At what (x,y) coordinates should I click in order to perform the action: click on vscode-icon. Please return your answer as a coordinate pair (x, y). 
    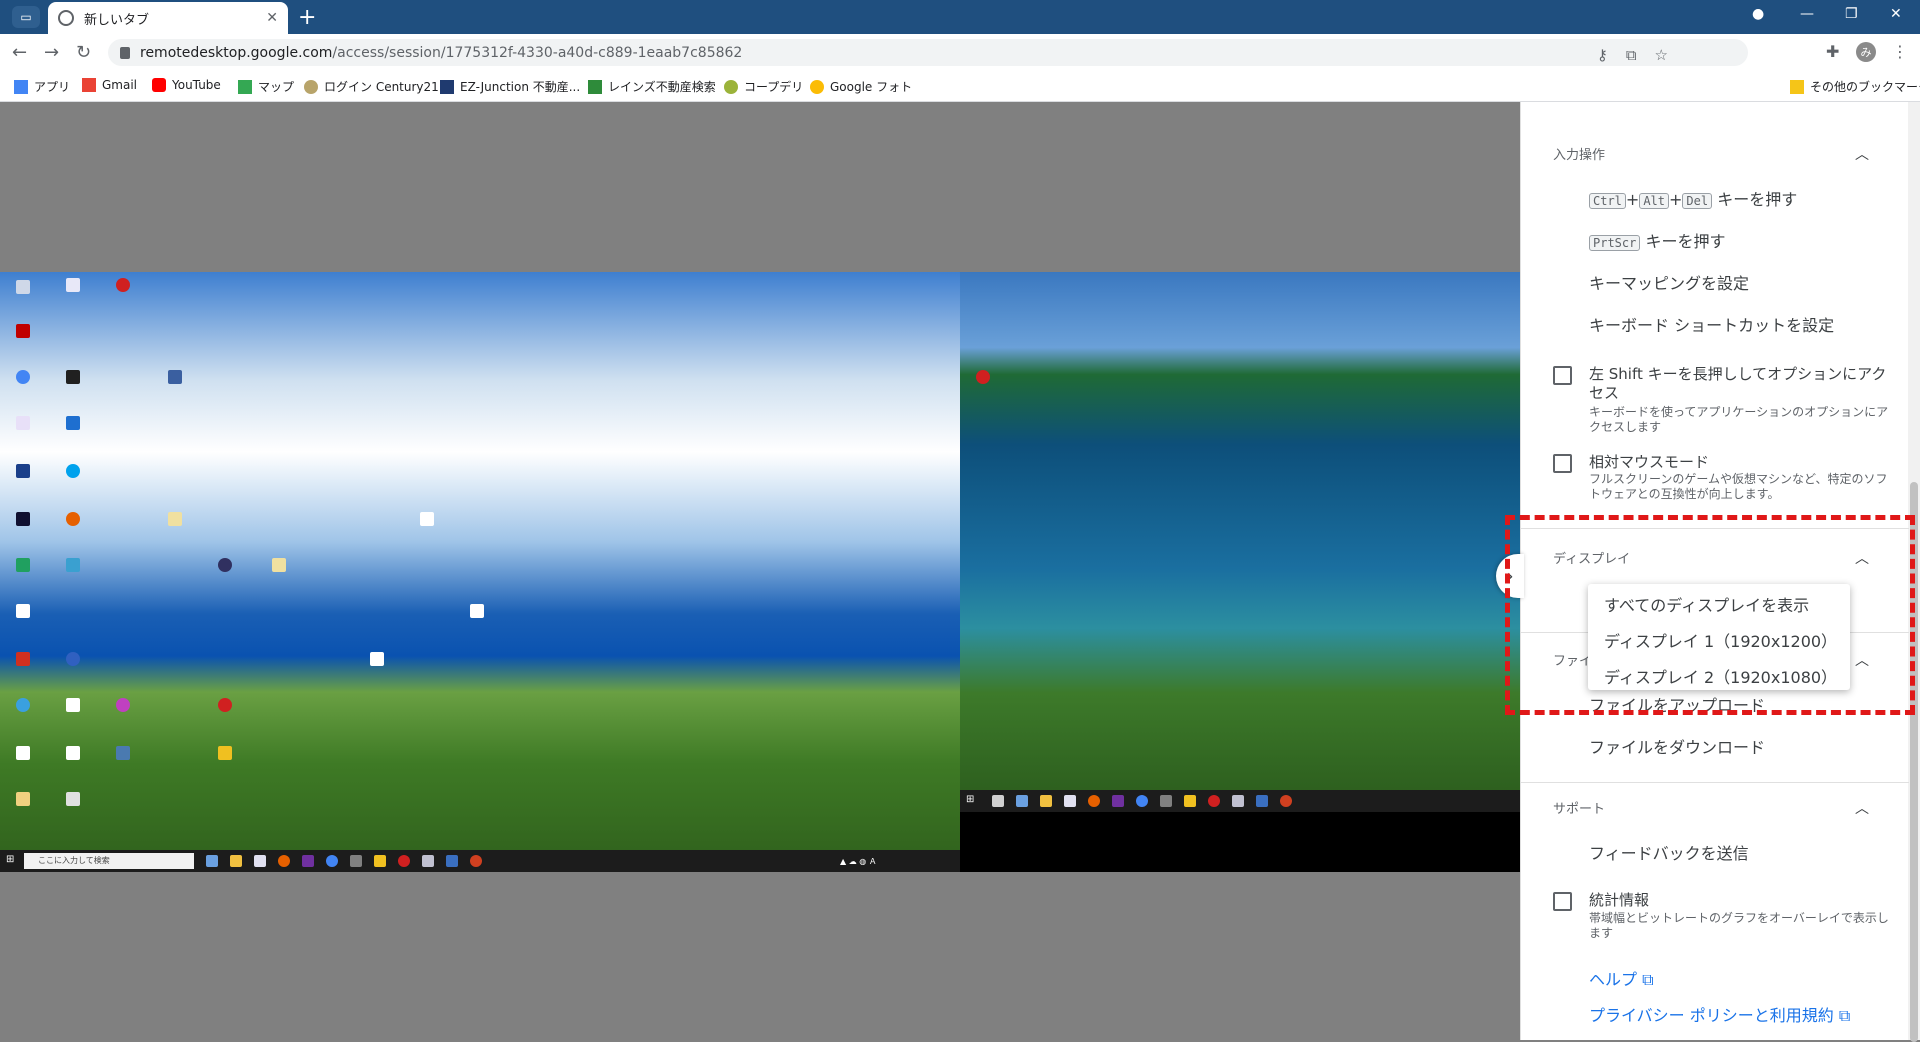
    Looking at the image, I should click on (73, 423).